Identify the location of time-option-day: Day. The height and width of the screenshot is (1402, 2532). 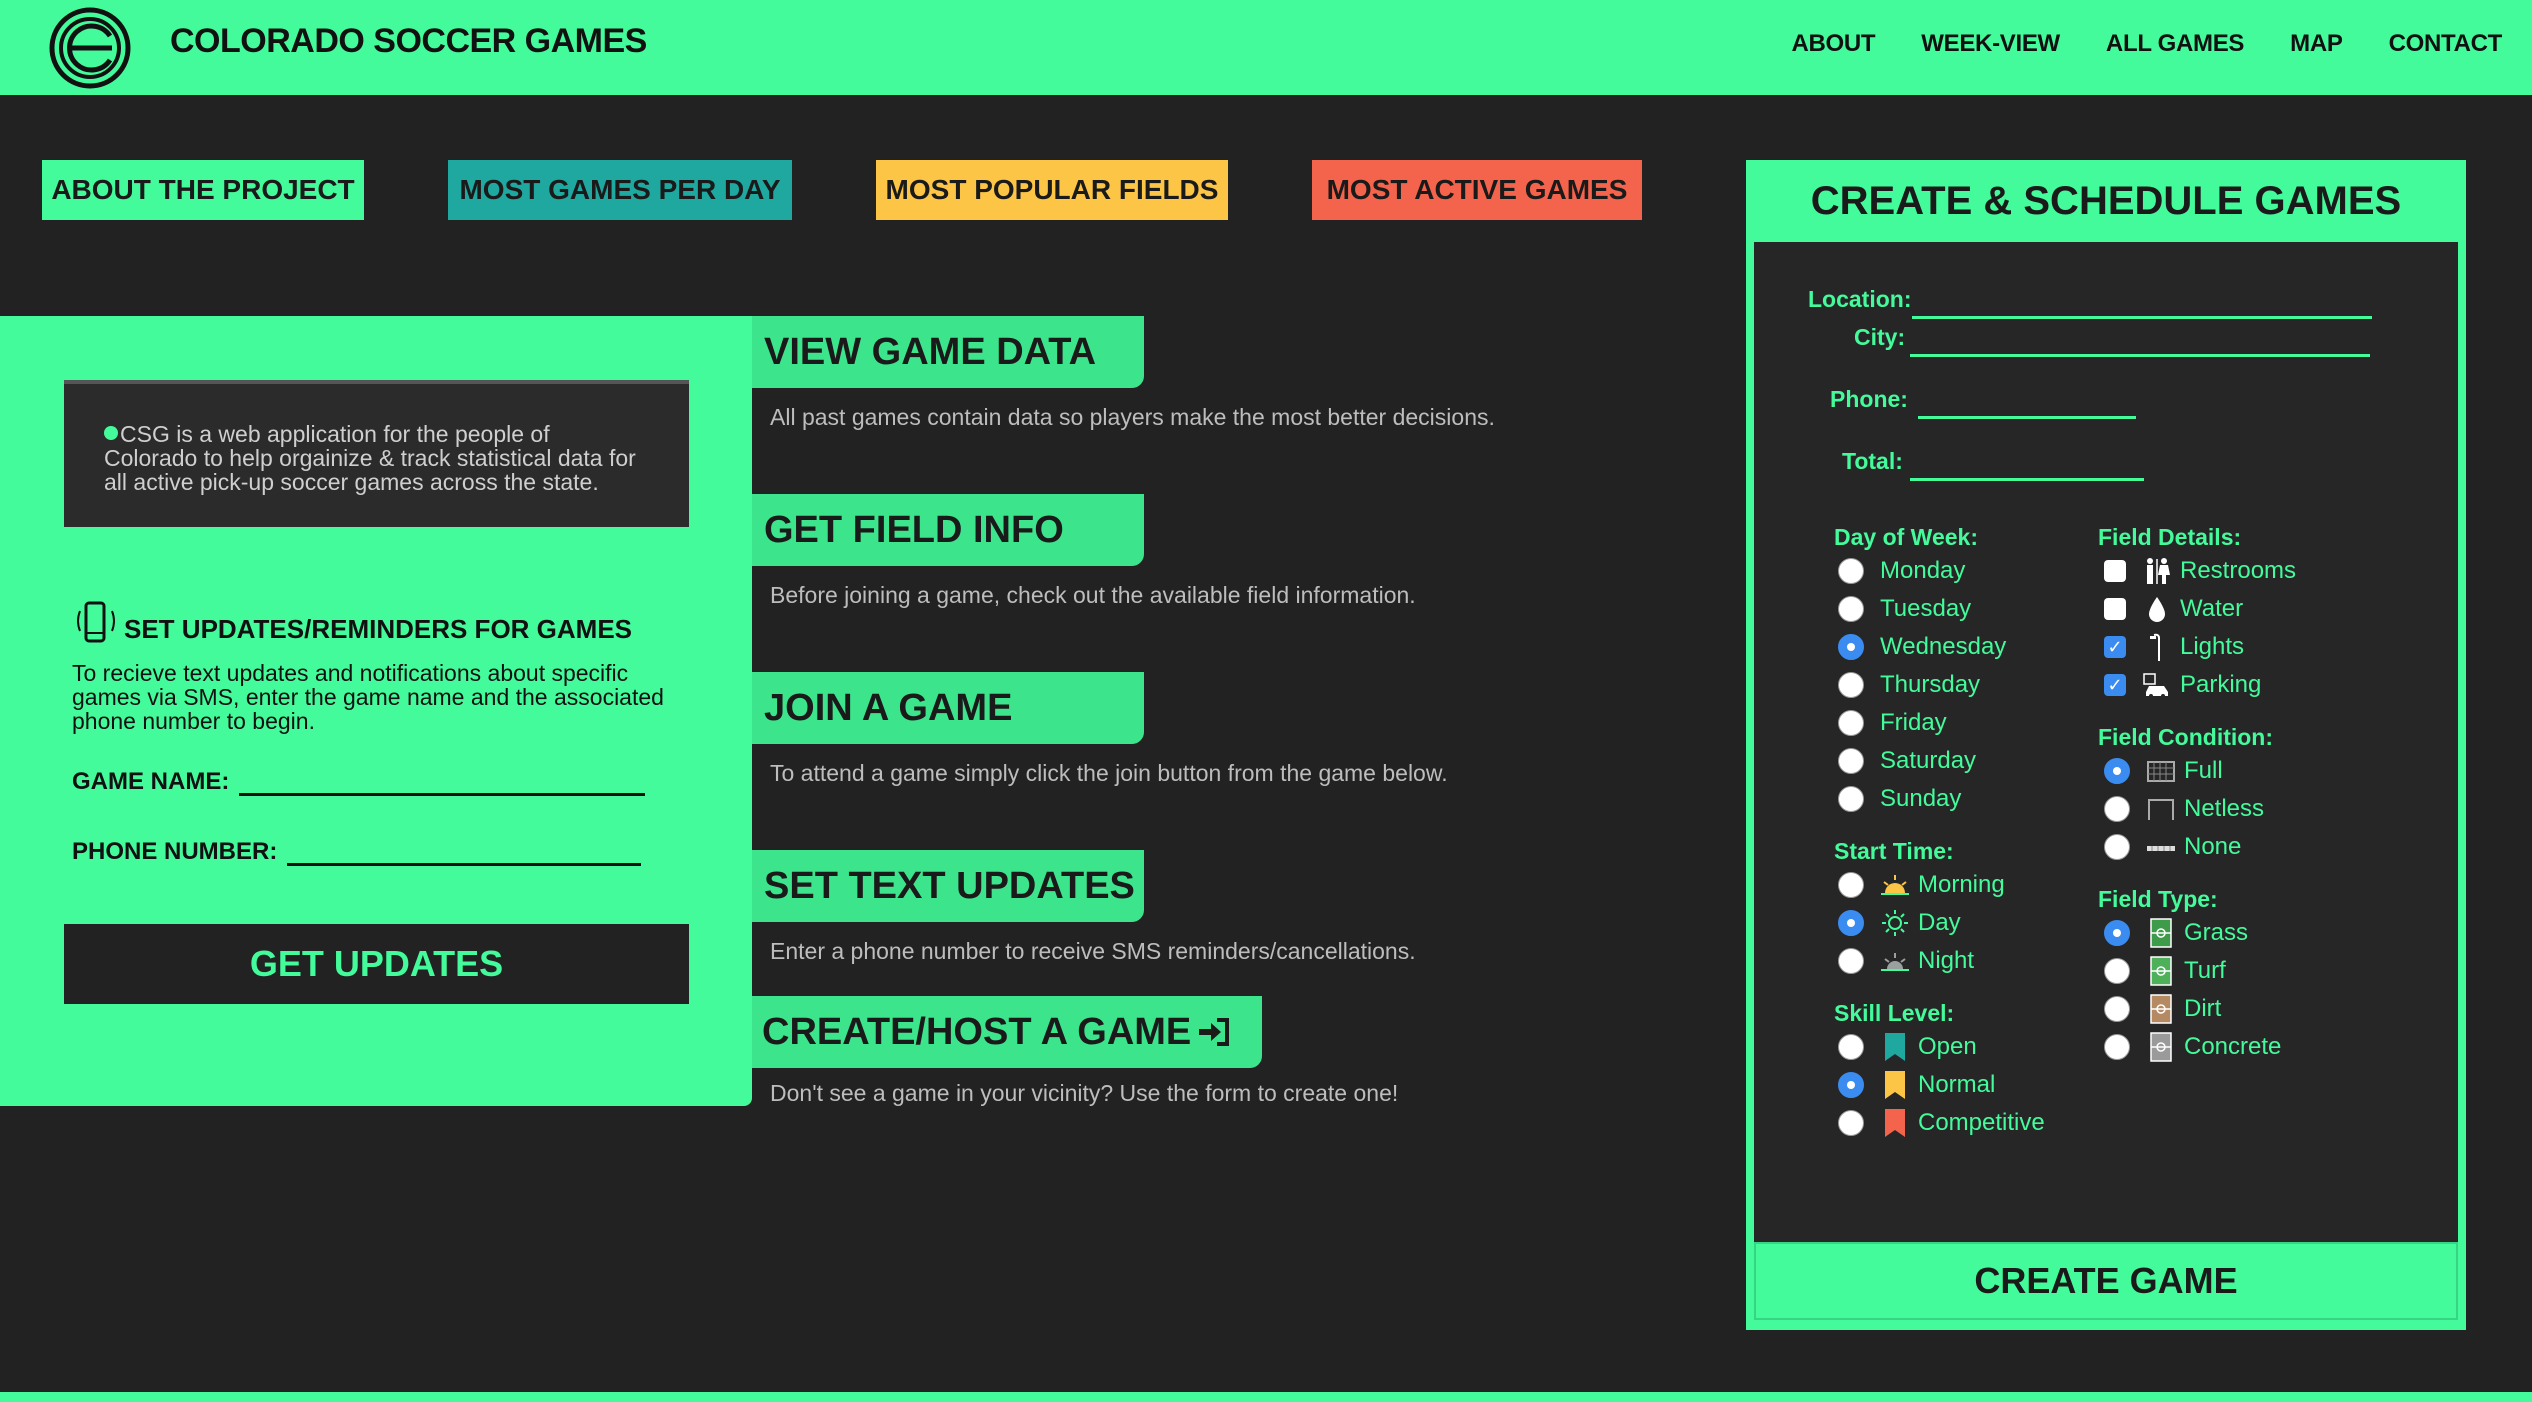
(1899, 923).